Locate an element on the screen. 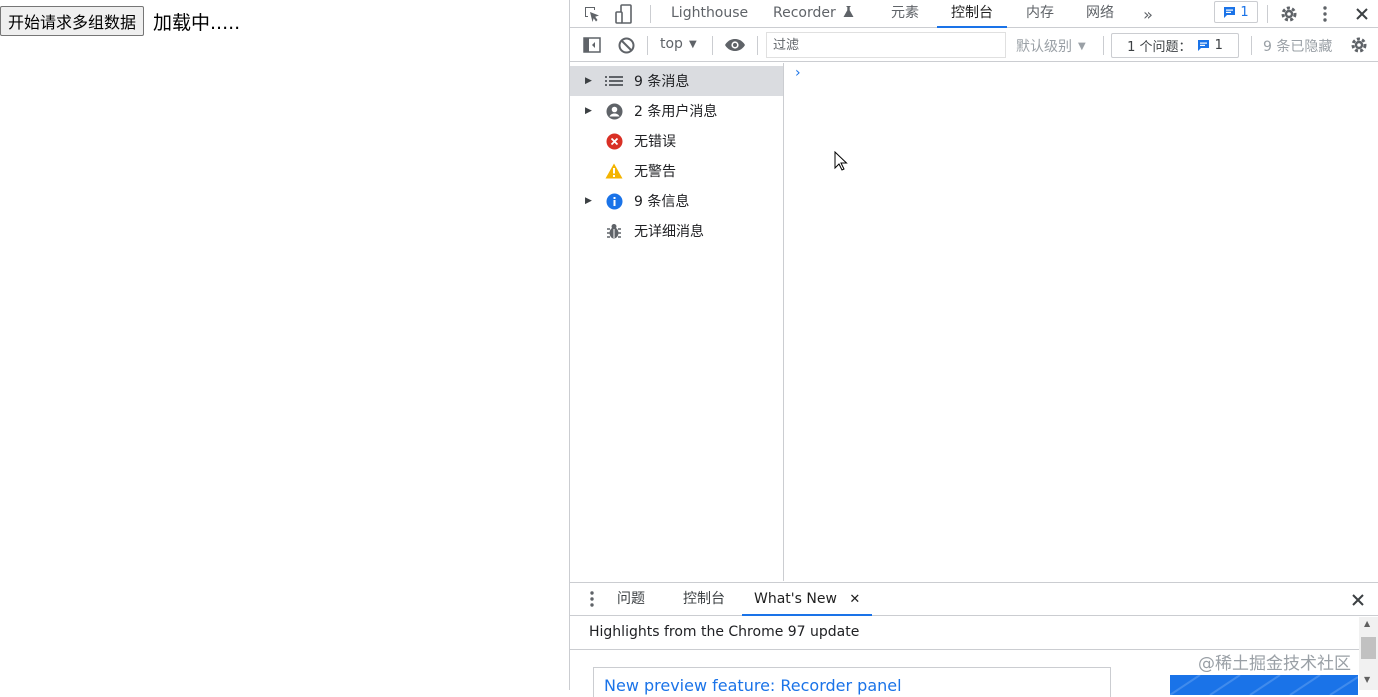 The height and width of the screenshot is (697, 1378). issues-counter-button: 1 is located at coordinates (1236, 12).